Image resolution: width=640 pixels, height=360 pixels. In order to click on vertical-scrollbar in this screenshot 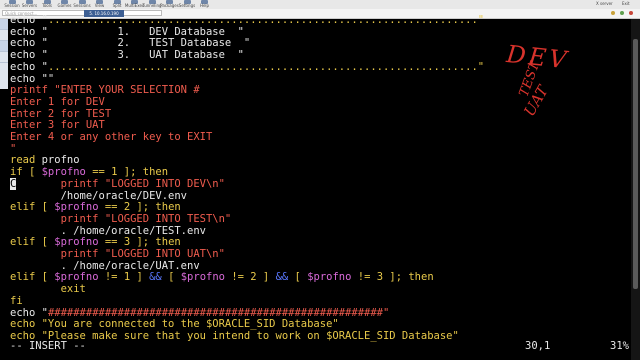, I will do `click(635, 189)`.